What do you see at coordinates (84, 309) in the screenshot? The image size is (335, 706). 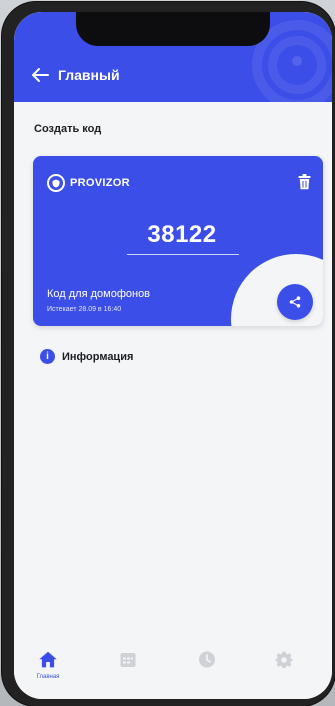 I see `code-expiry-text: Истекает 28.09 в 16:40` at bounding box center [84, 309].